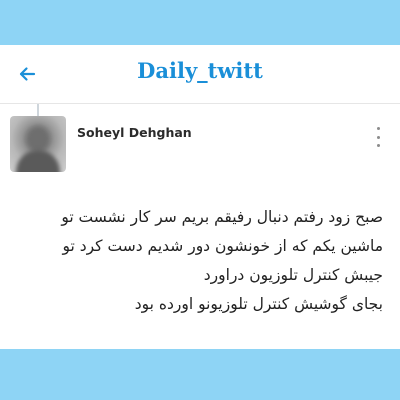 The width and height of the screenshot is (400, 400). I want to click on more-options-button, so click(378, 137).